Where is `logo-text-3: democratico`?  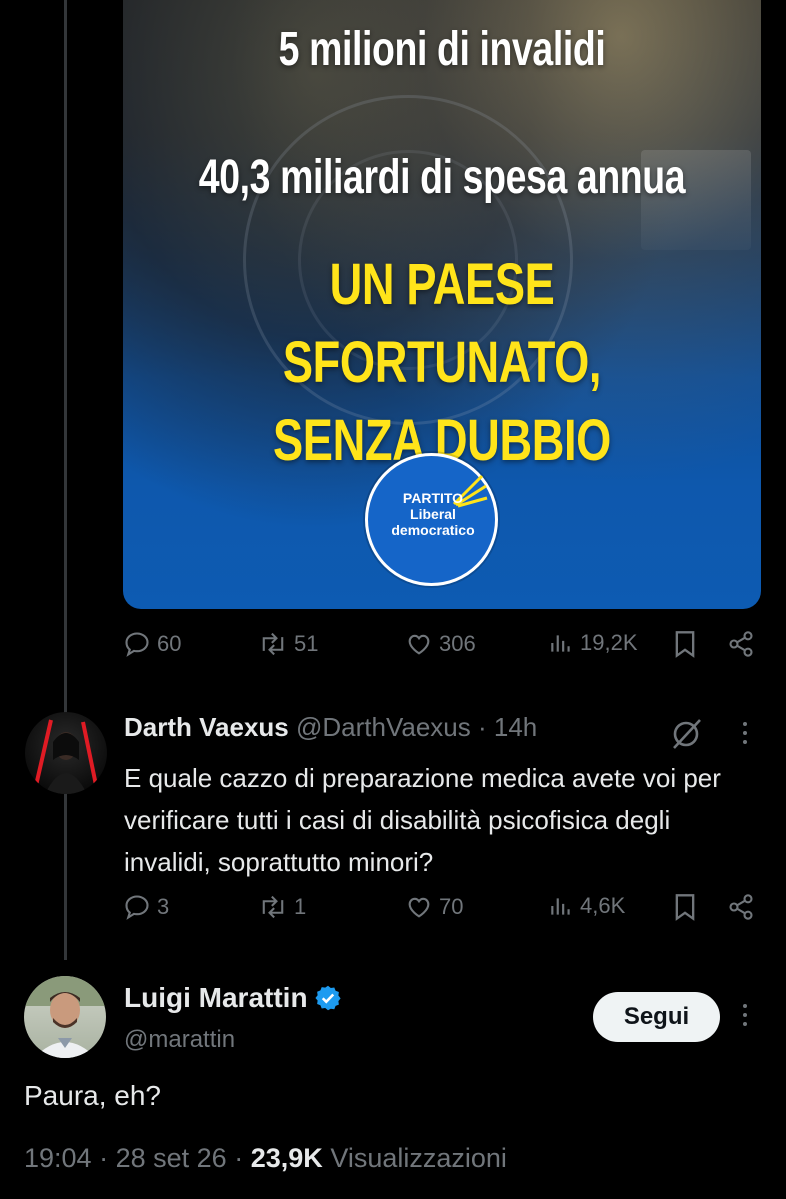
logo-text-3: democratico is located at coordinates (433, 530).